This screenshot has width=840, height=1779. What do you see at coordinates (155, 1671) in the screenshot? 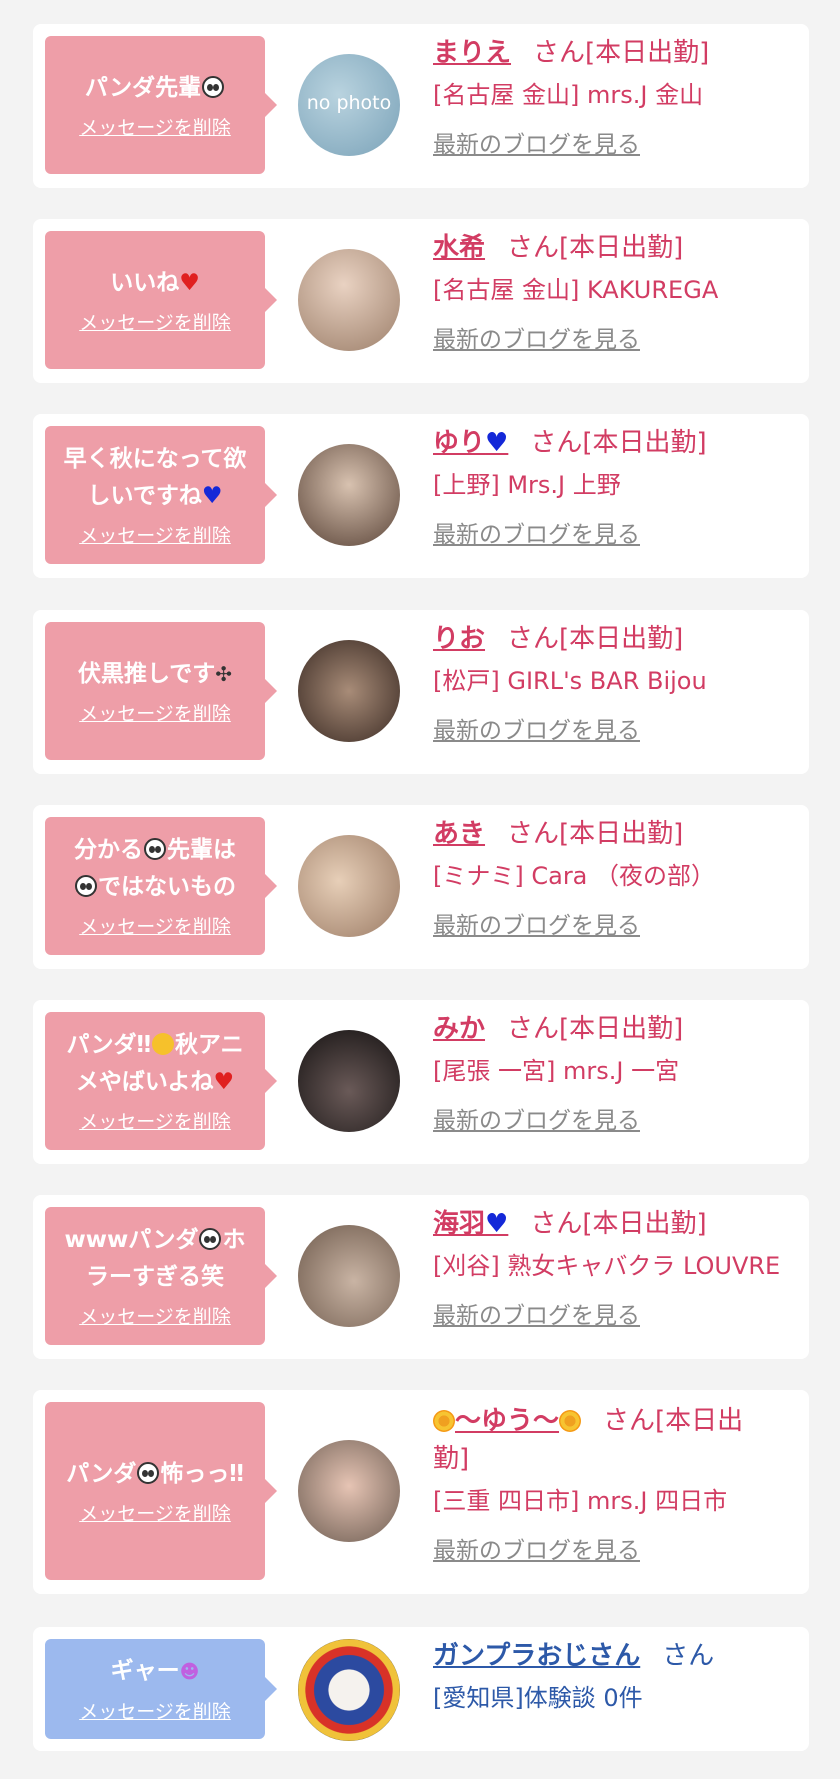
I see `message-text: ギャー☻` at bounding box center [155, 1671].